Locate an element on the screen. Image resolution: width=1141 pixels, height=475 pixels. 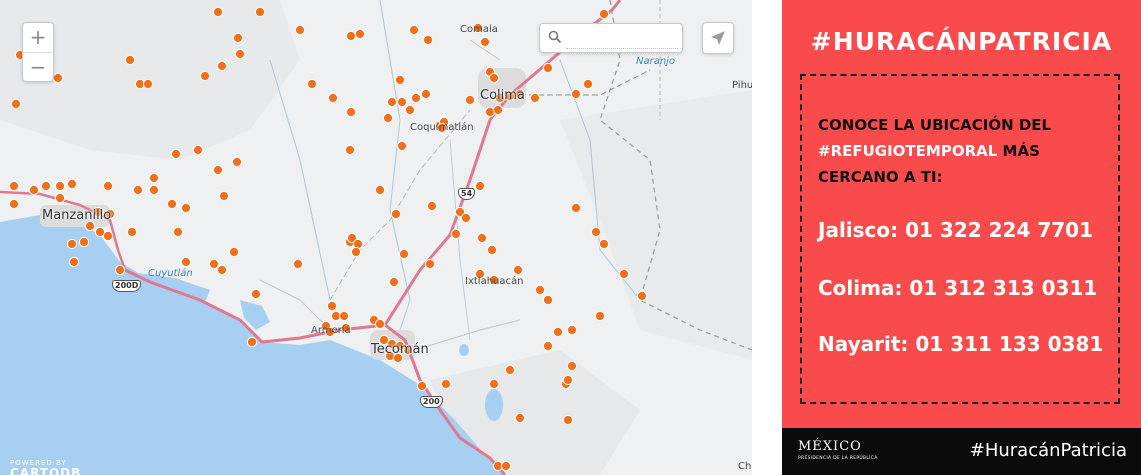
zoom-in-button: + is located at coordinates (38, 37).